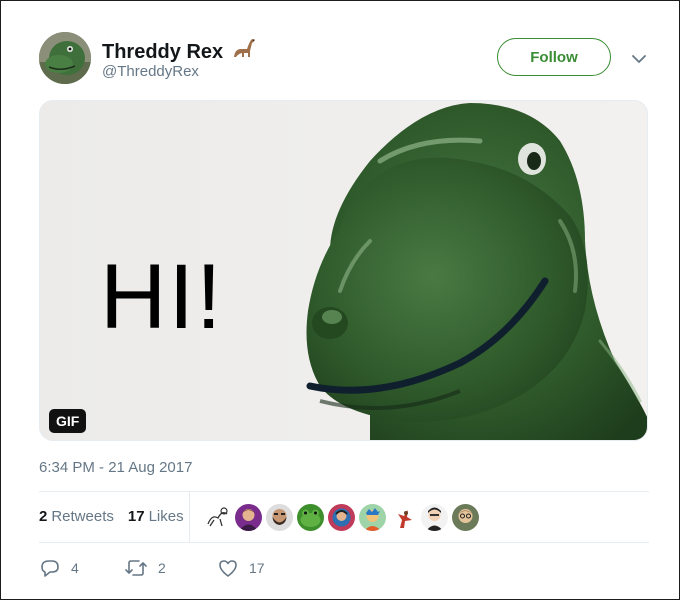 The height and width of the screenshot is (600, 680). I want to click on retweet-count: 2, so click(162, 568).